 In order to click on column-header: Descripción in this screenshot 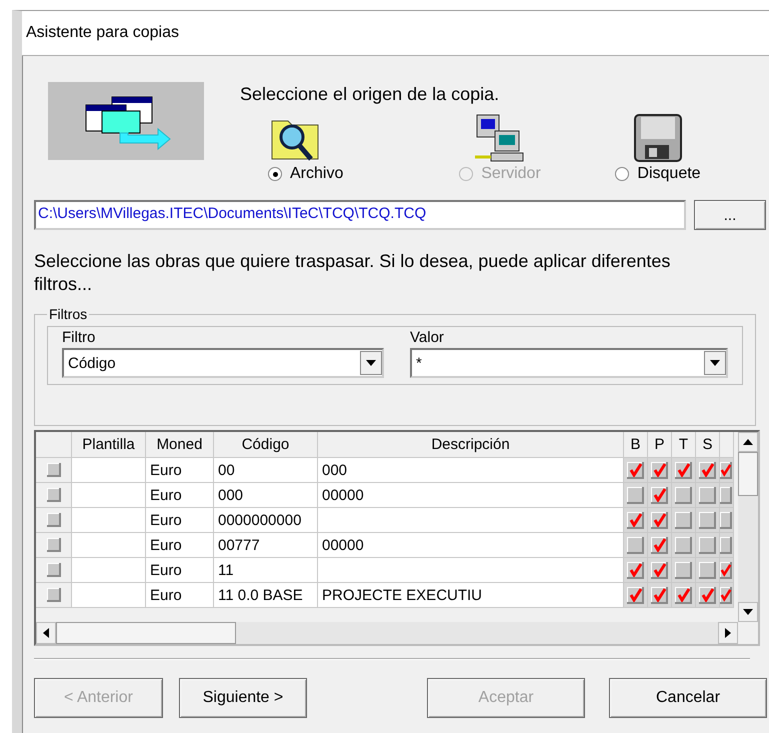, I will do `click(471, 445)`.